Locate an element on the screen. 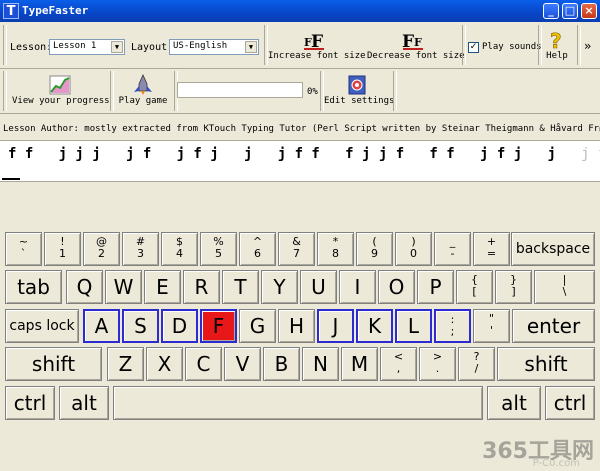  key-o: O is located at coordinates (396, 287).